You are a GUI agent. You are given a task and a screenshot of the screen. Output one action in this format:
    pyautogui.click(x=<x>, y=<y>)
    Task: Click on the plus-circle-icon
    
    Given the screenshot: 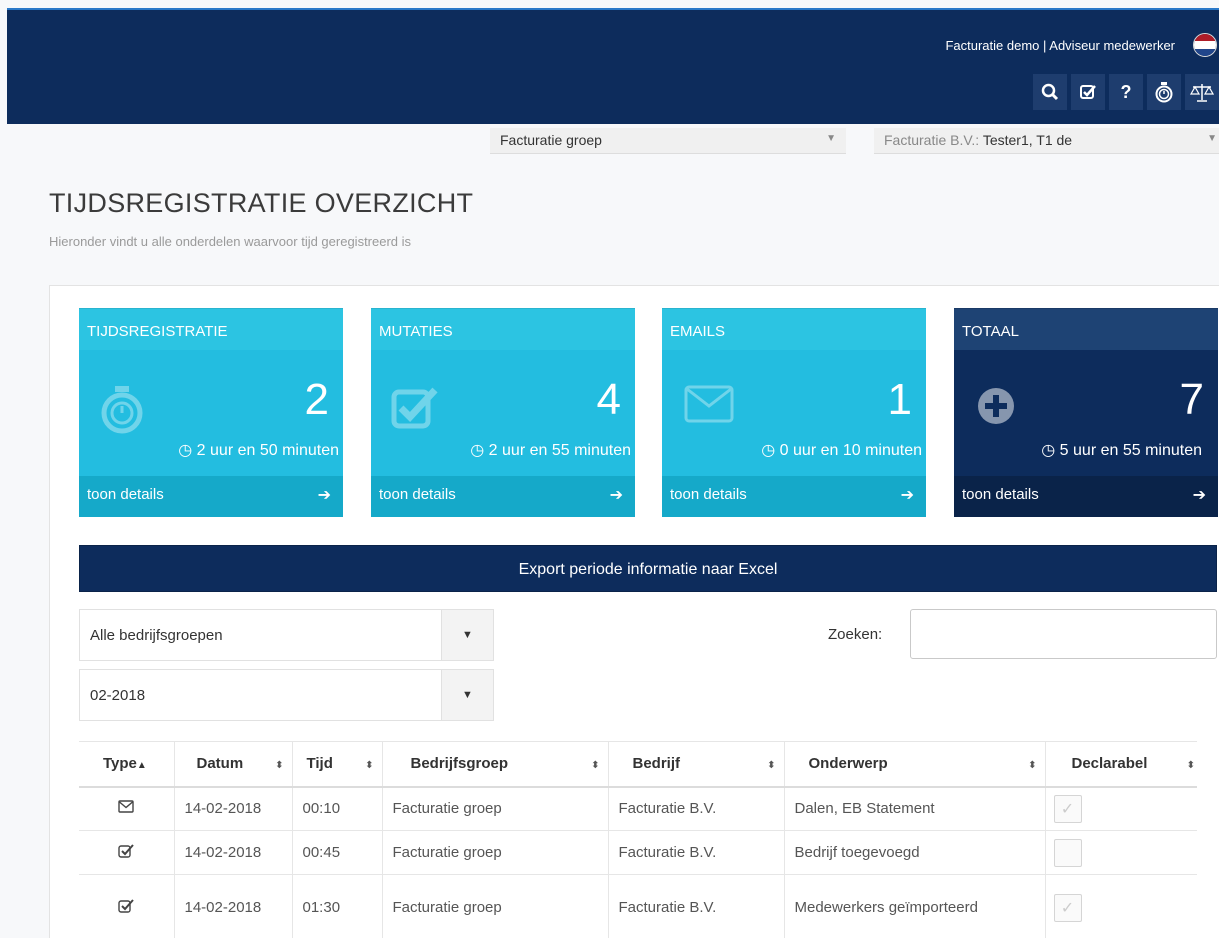 What is the action you would take?
    pyautogui.click(x=996, y=410)
    